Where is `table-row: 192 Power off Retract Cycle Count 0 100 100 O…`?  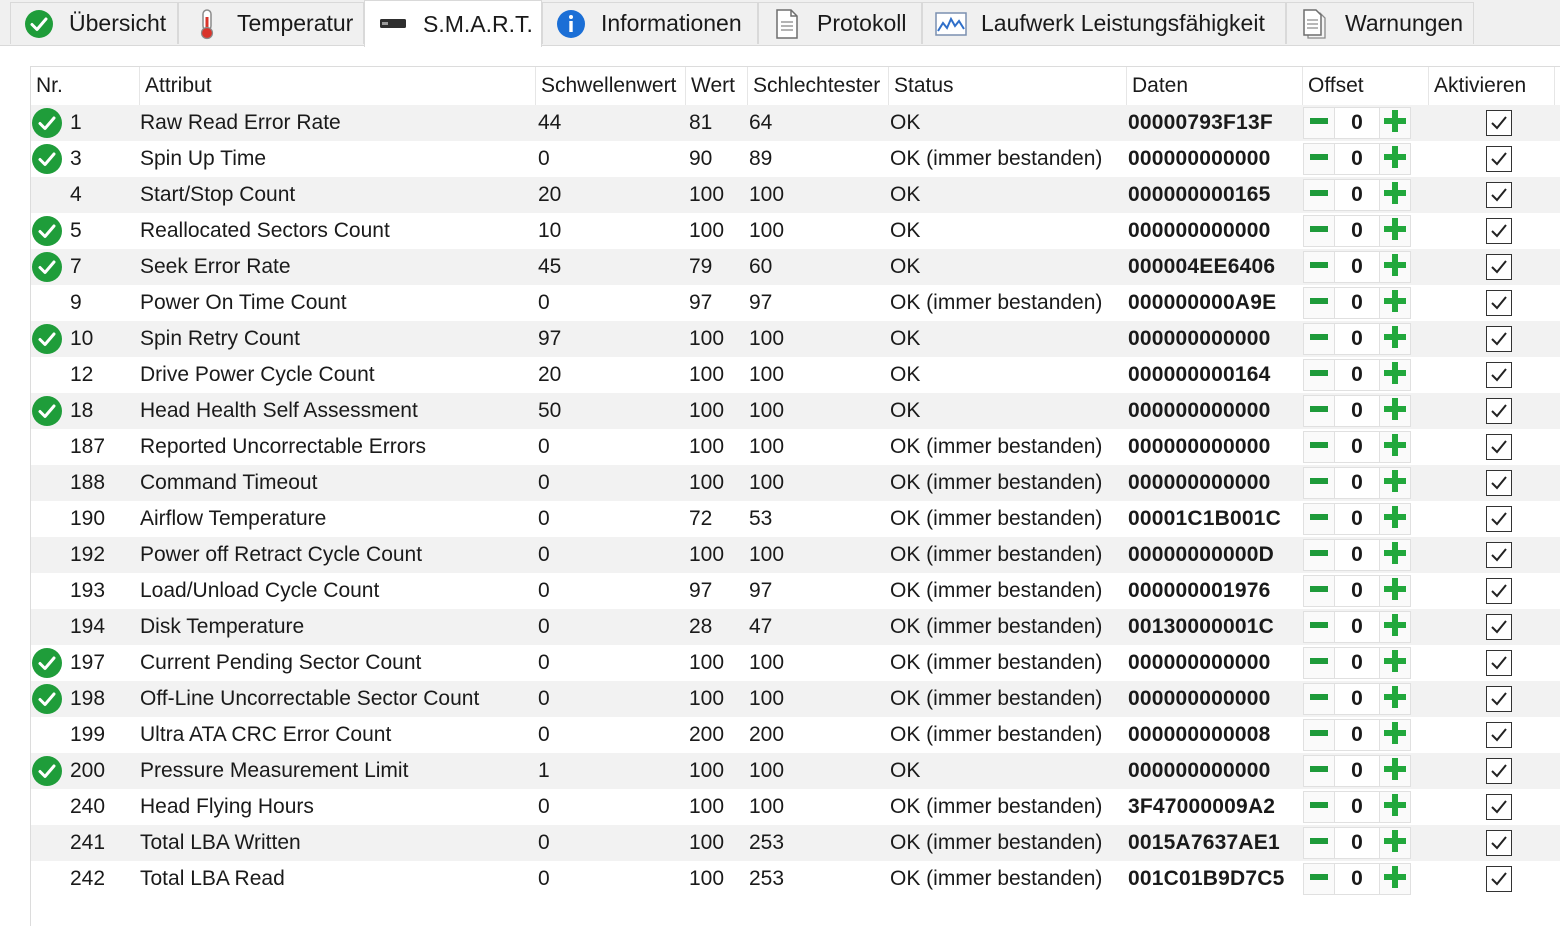 table-row: 192 Power off Retract Cycle Count 0 100 100 O… is located at coordinates (795, 555).